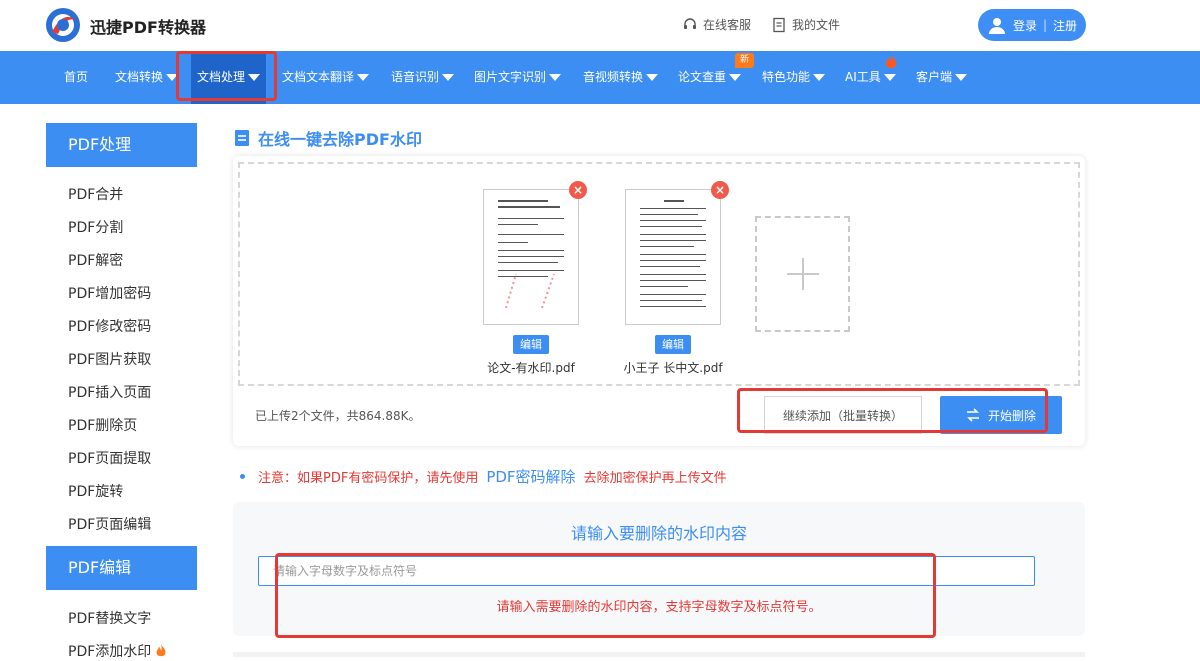 The width and height of the screenshot is (1200, 661). I want to click on sidebar-item-pdf-add-watermark: PDF添加水印, so click(117, 651).